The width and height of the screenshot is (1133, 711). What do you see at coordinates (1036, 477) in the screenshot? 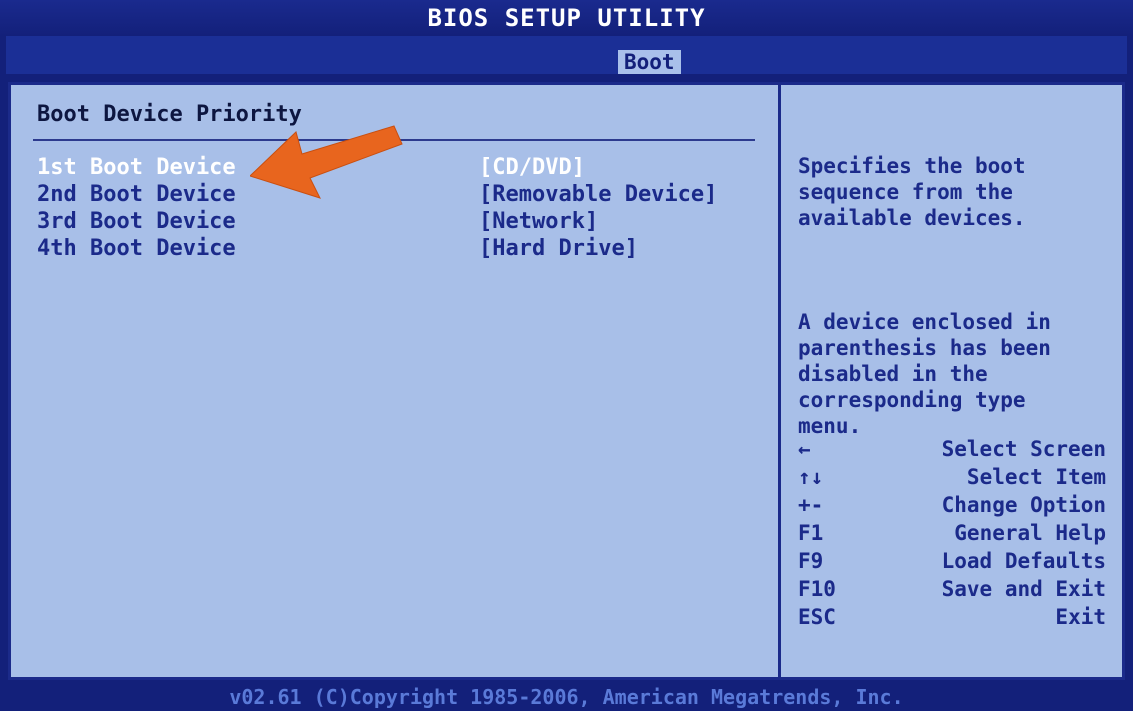
I see `key-description: Select Item` at bounding box center [1036, 477].